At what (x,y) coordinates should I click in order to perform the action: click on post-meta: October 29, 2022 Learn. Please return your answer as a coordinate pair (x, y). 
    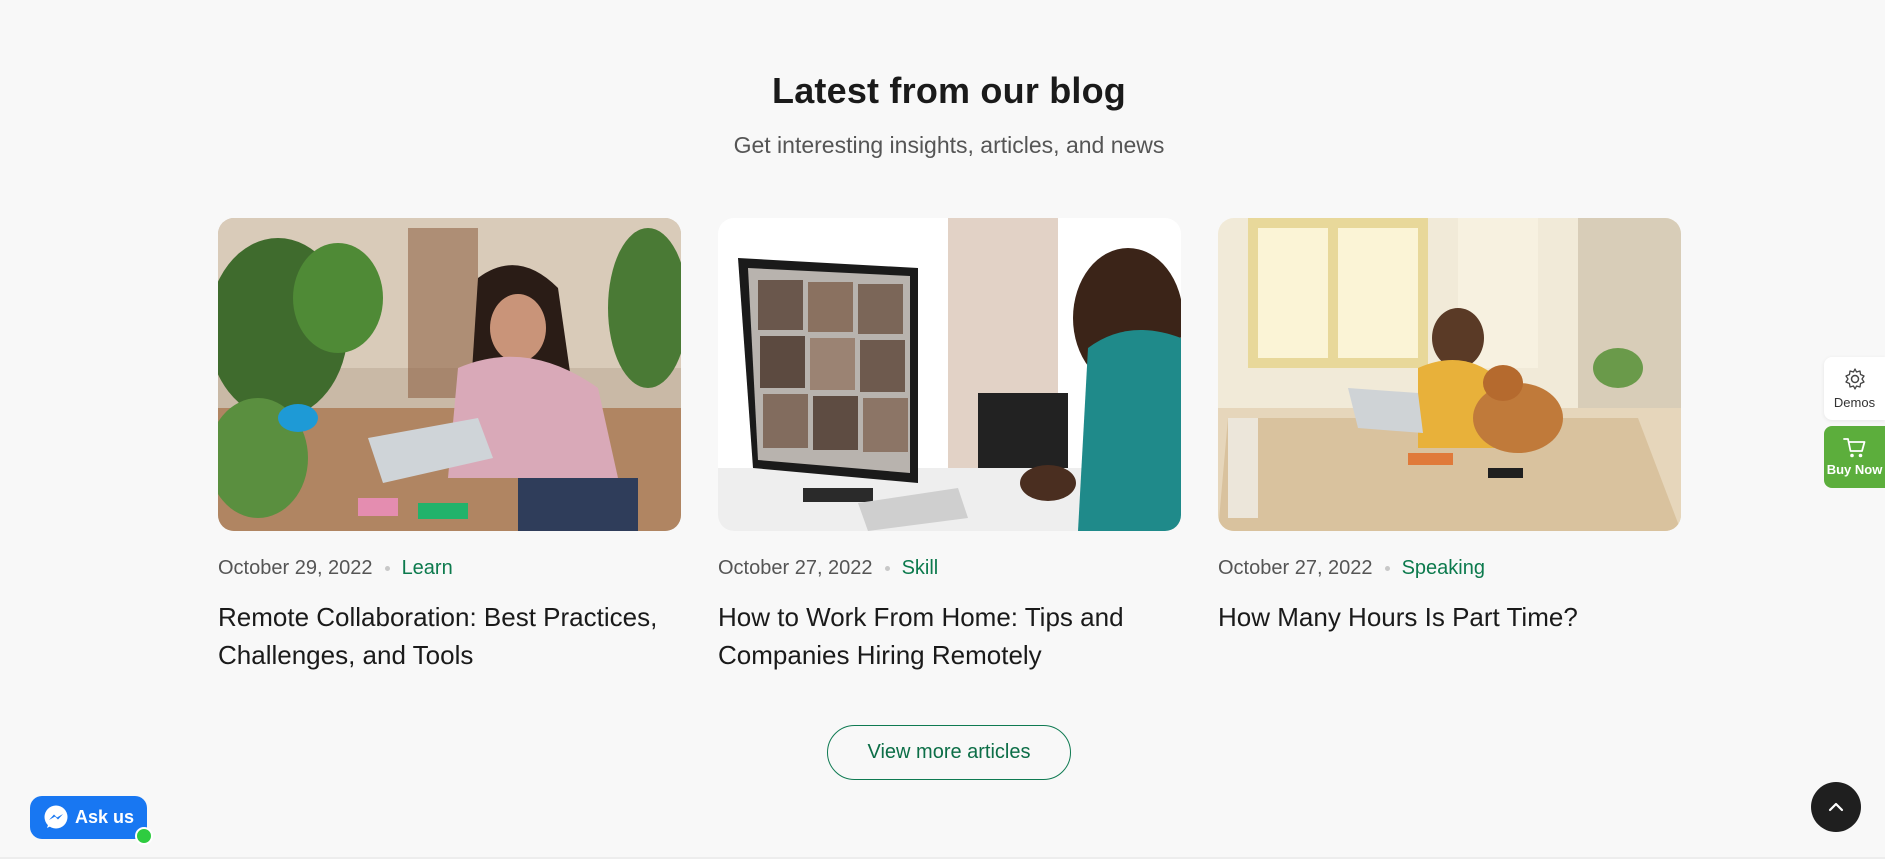
    Looking at the image, I should click on (449, 568).